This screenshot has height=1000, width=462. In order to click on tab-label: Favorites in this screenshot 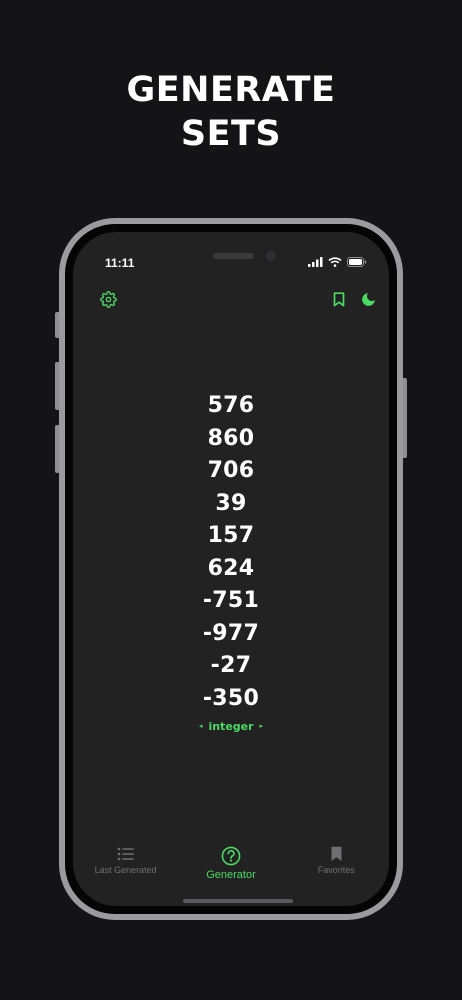, I will do `click(336, 870)`.